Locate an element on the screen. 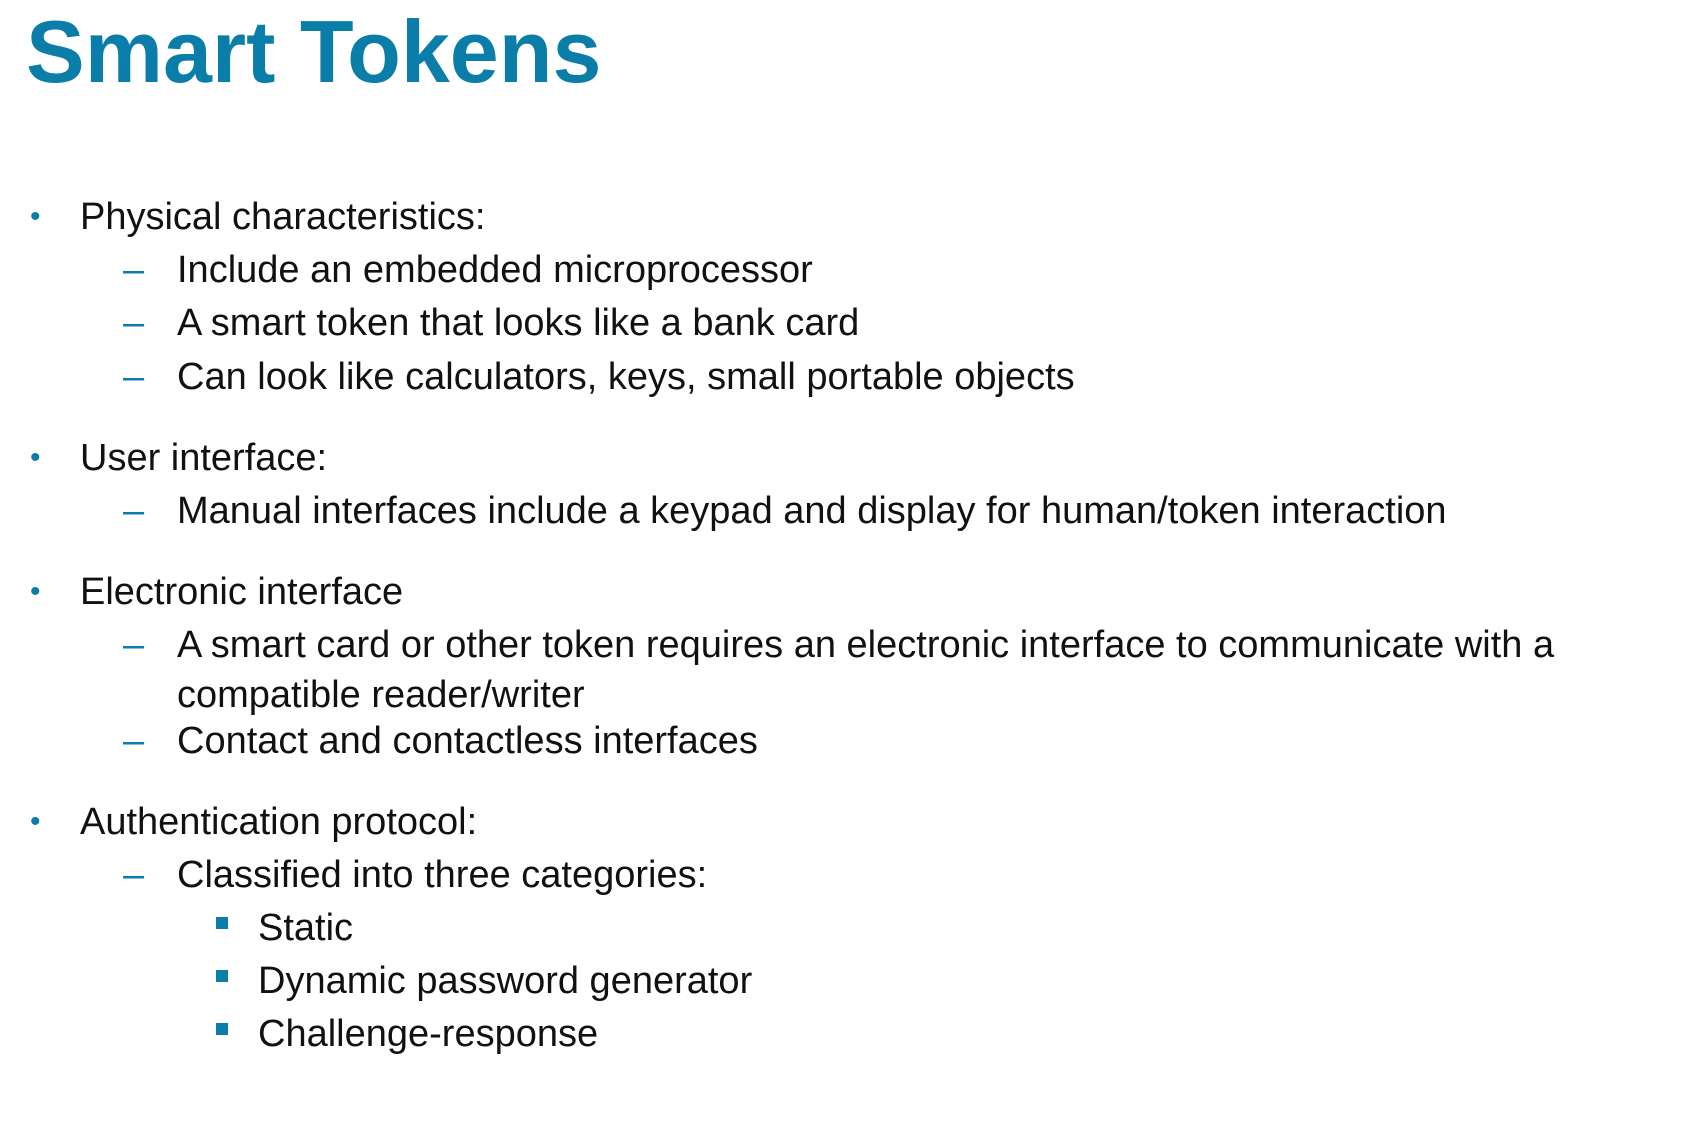 This screenshot has height=1122, width=1685. list-item: • Electronic interface is located at coordinates (217, 592).